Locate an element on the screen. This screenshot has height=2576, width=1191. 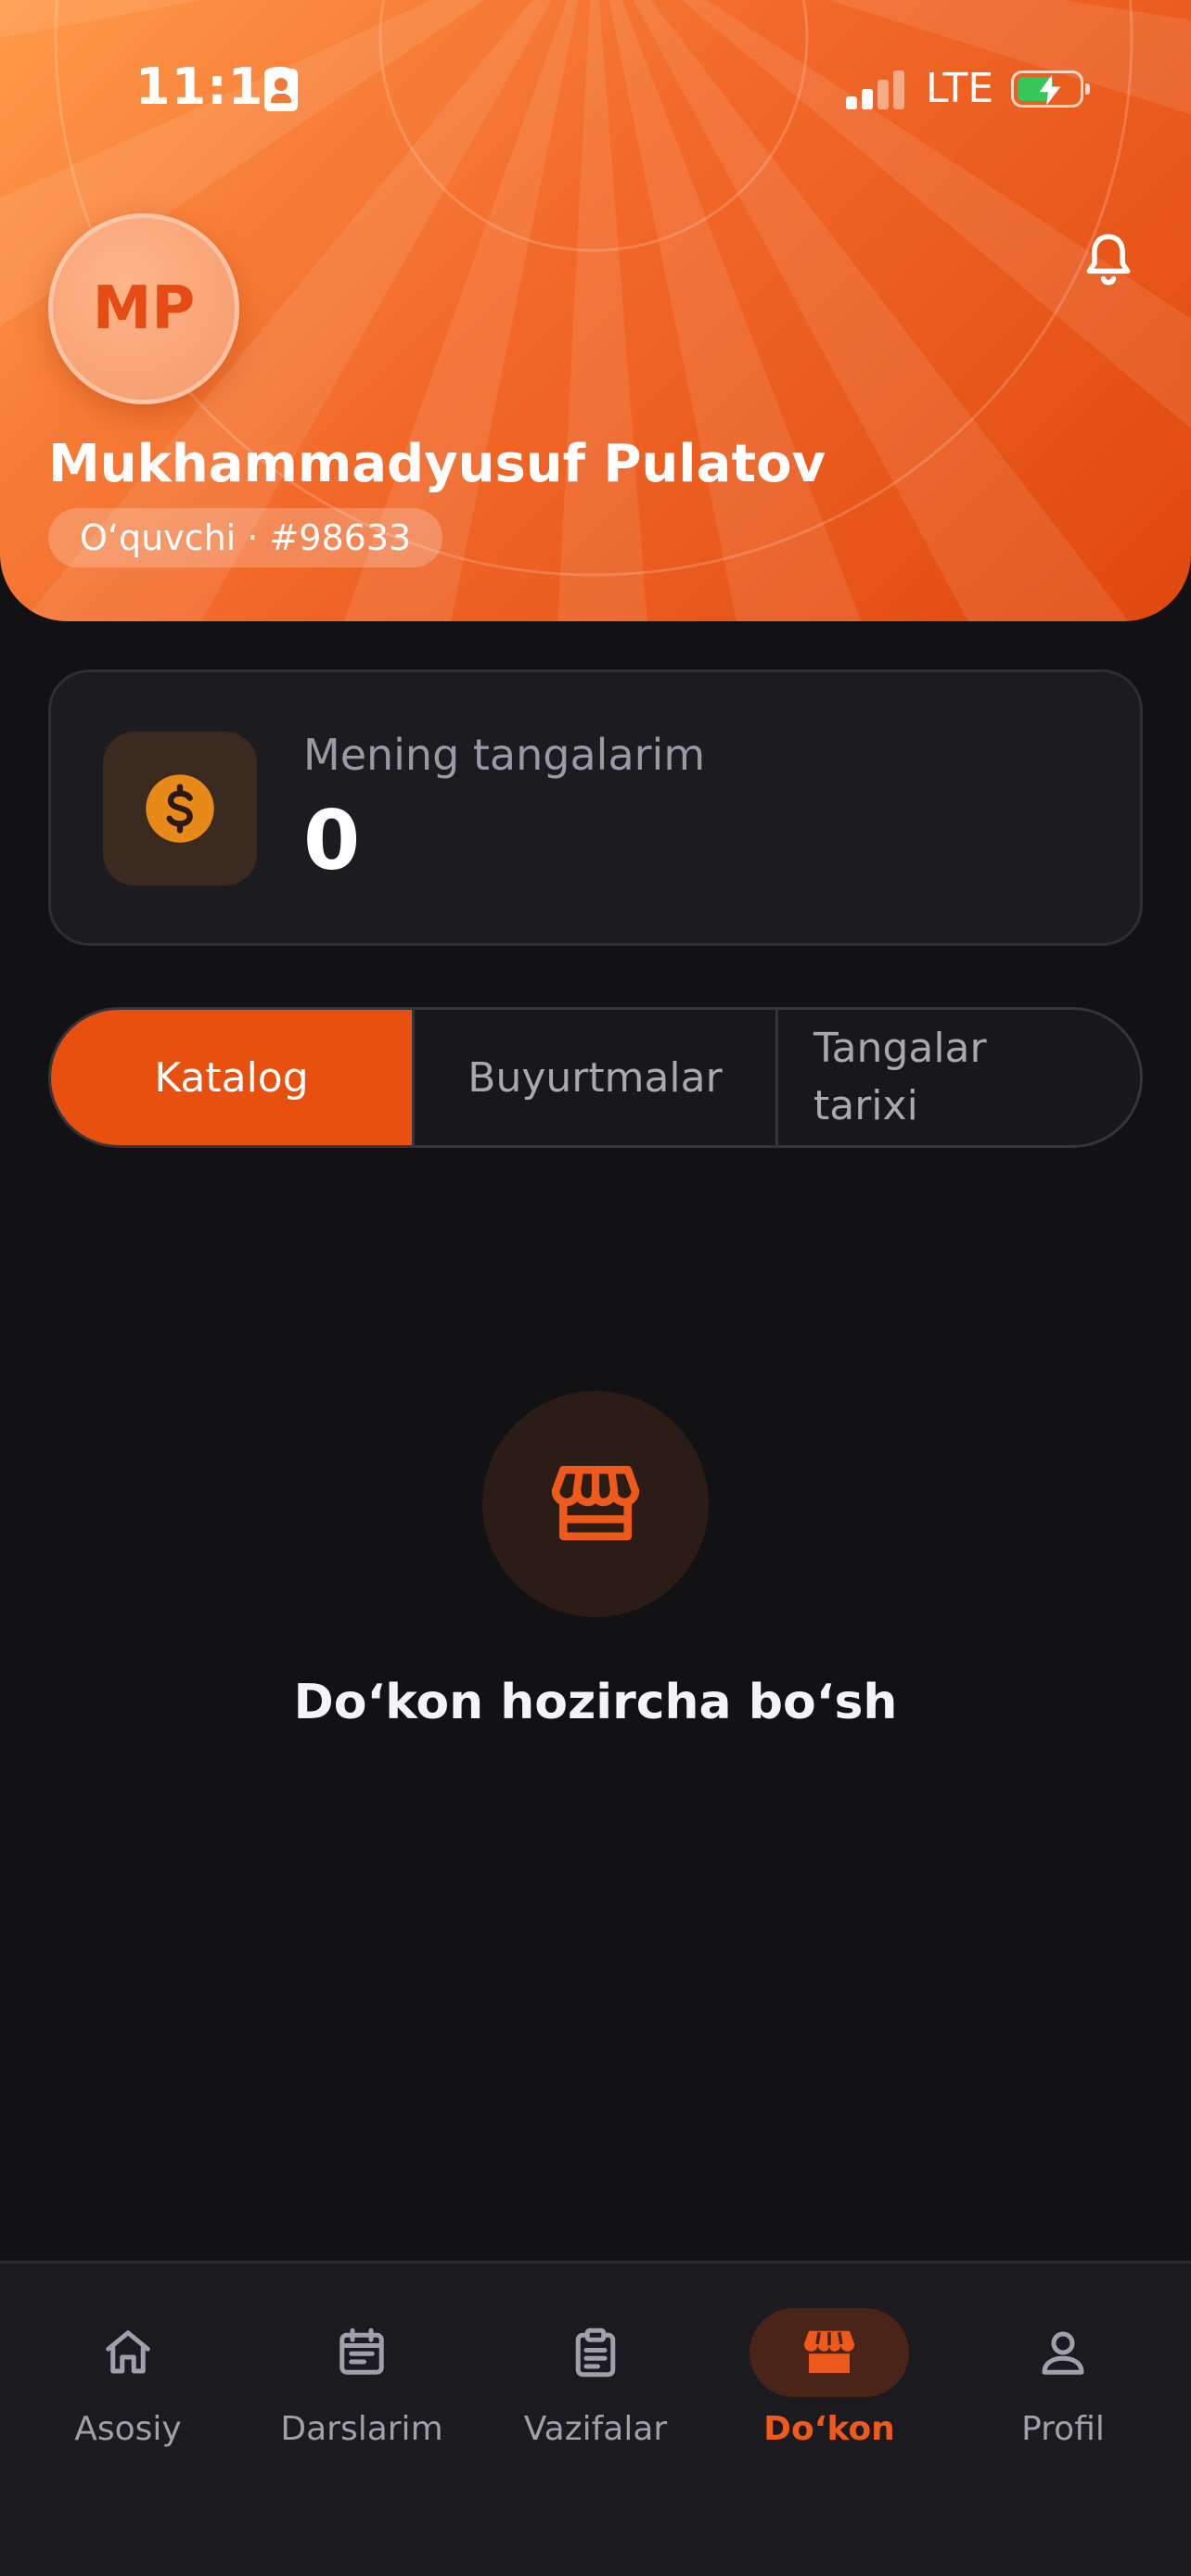
shop-tabs: Katalog Buyurtmalar Tangalar tarixi is located at coordinates (595, 1077).